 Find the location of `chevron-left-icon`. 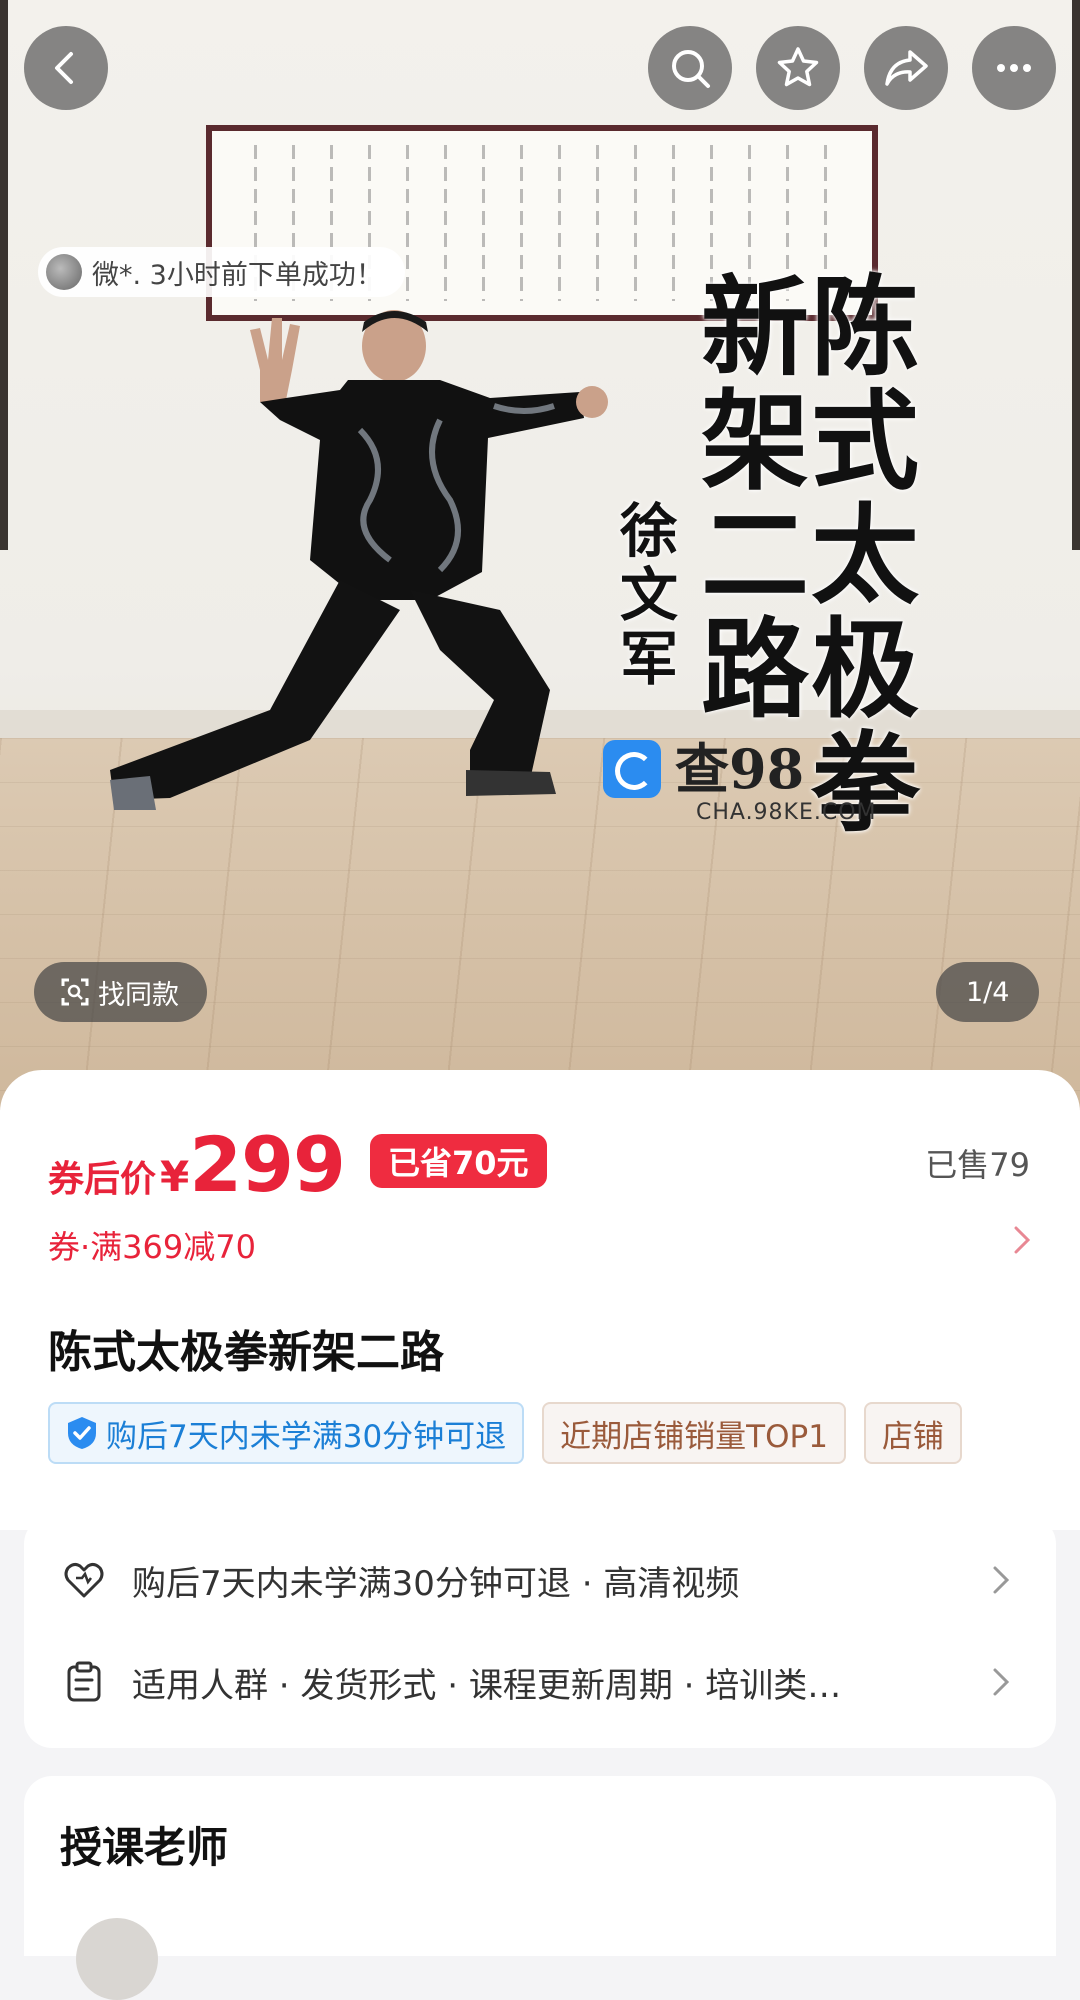

chevron-left-icon is located at coordinates (64, 68).